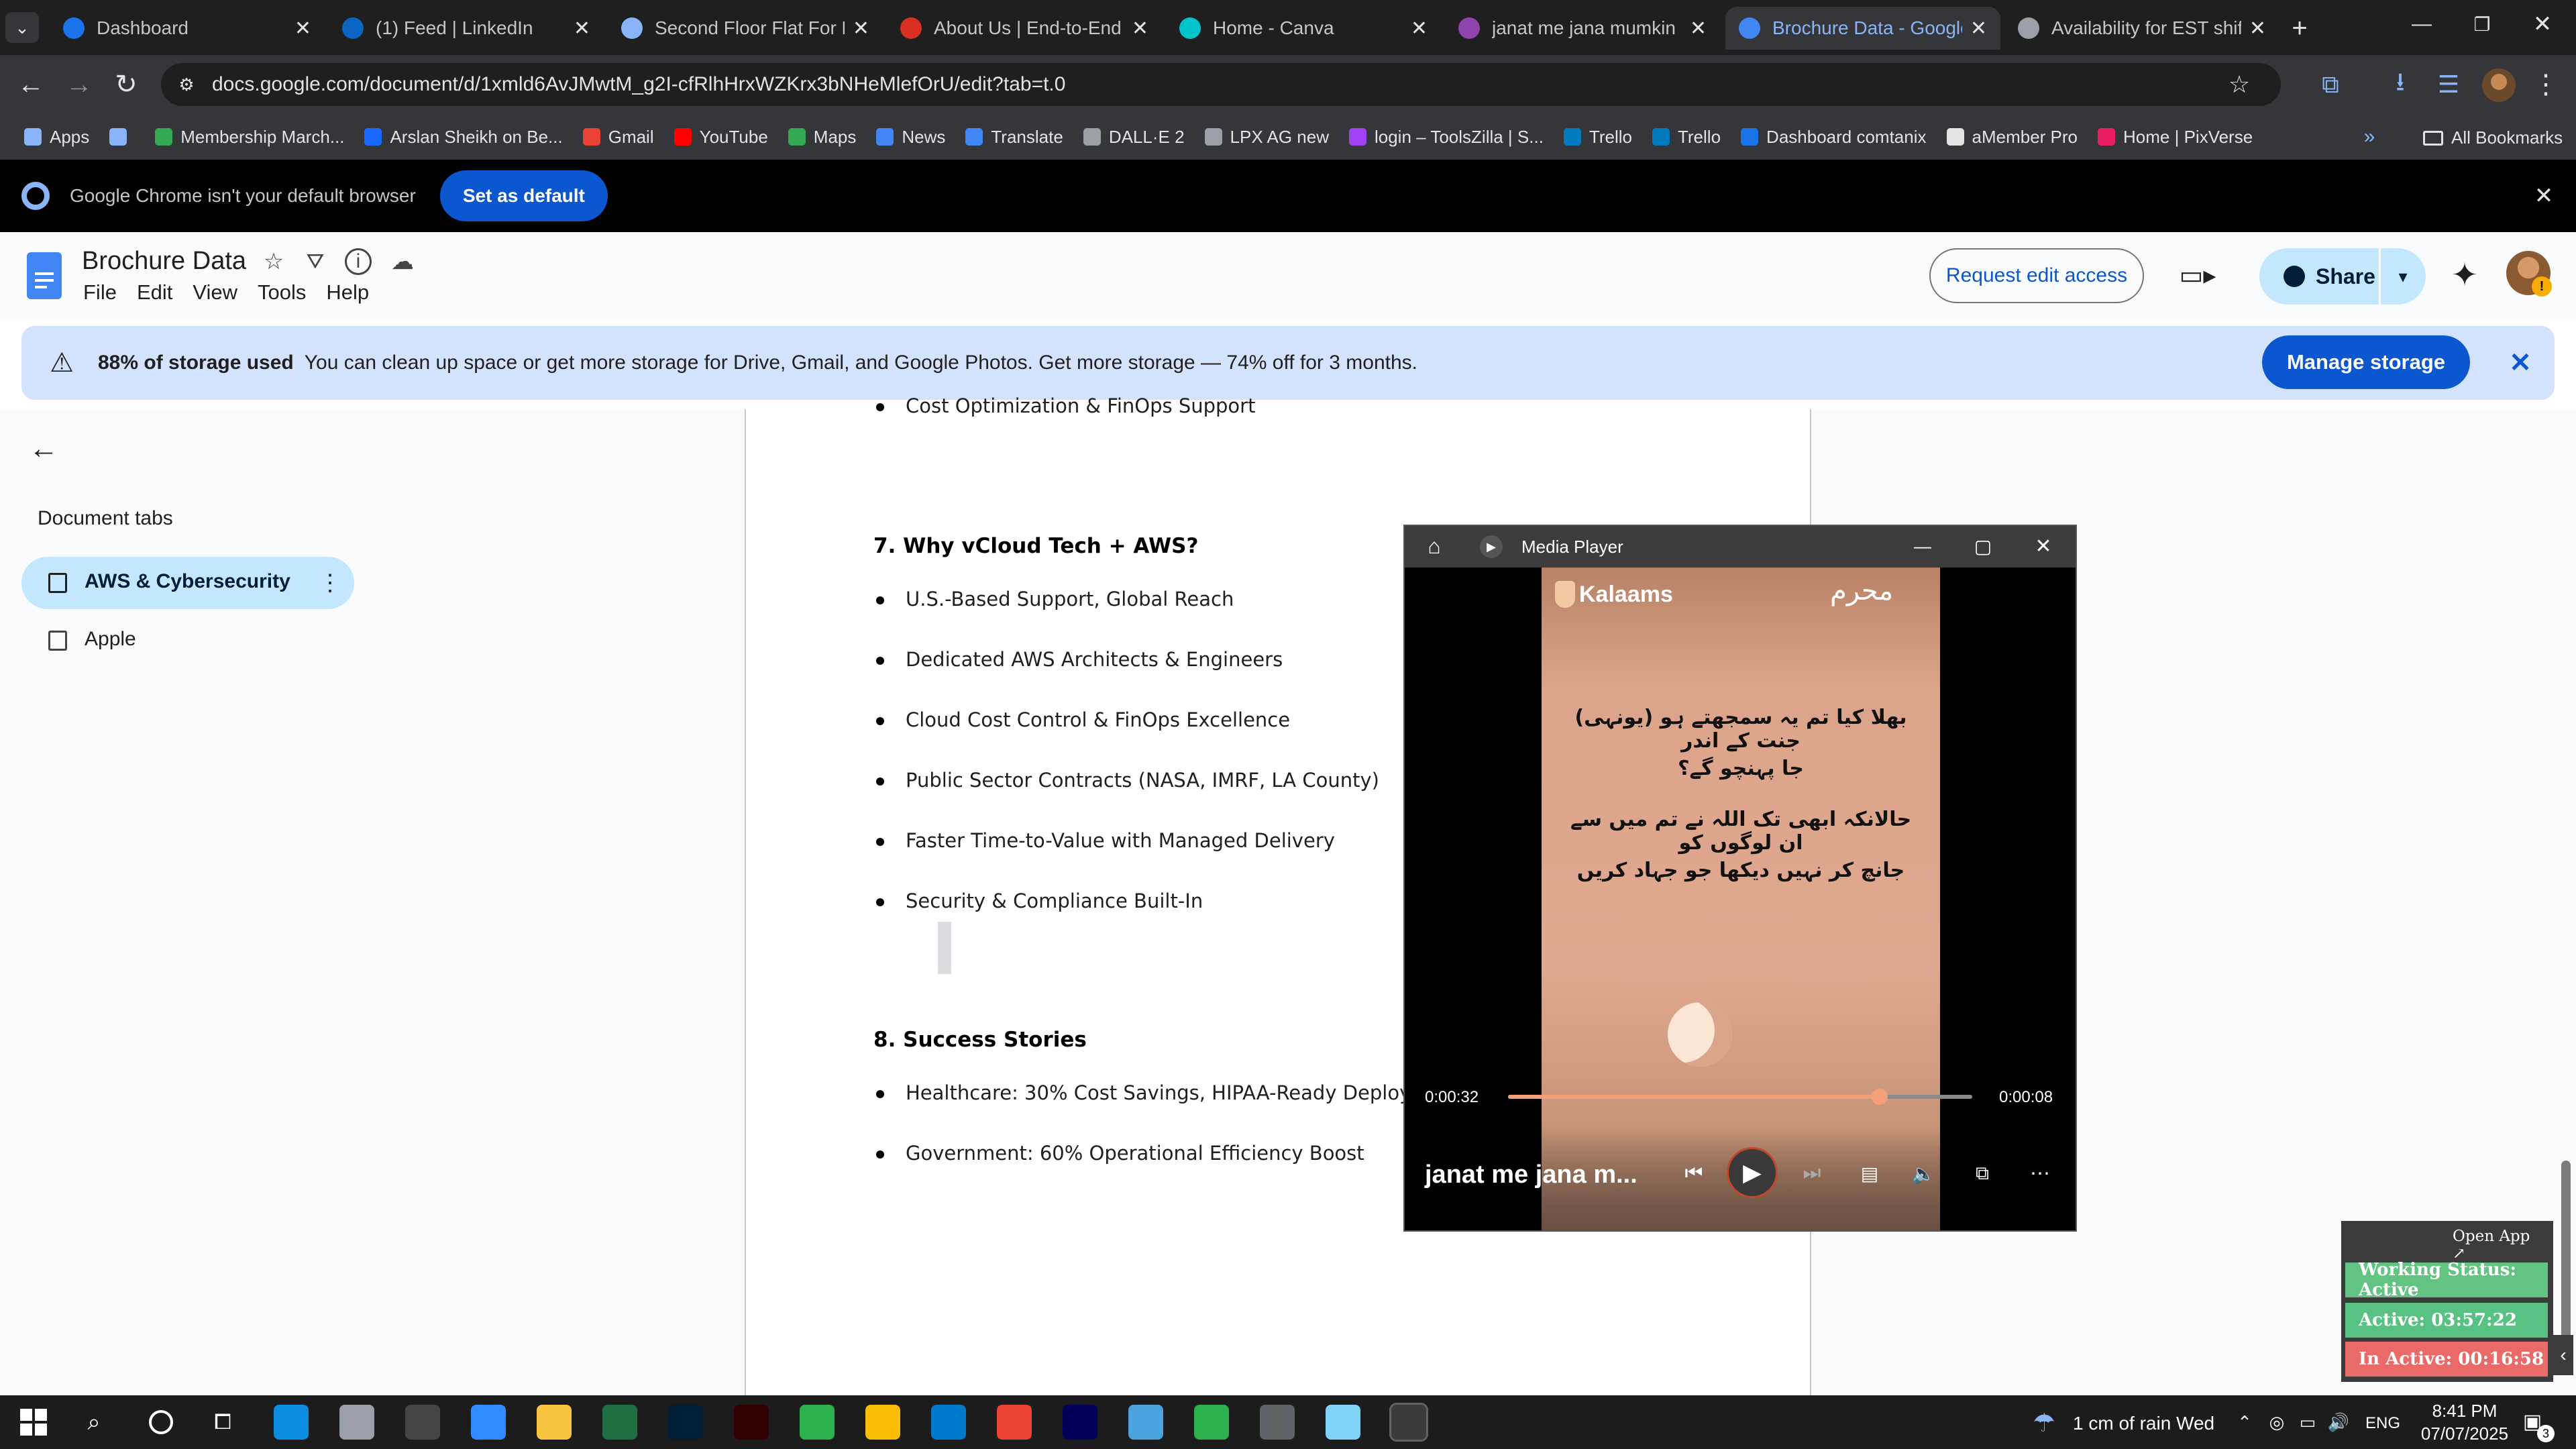  What do you see at coordinates (2330, 84) in the screenshot?
I see `extensions-icon: ⧉` at bounding box center [2330, 84].